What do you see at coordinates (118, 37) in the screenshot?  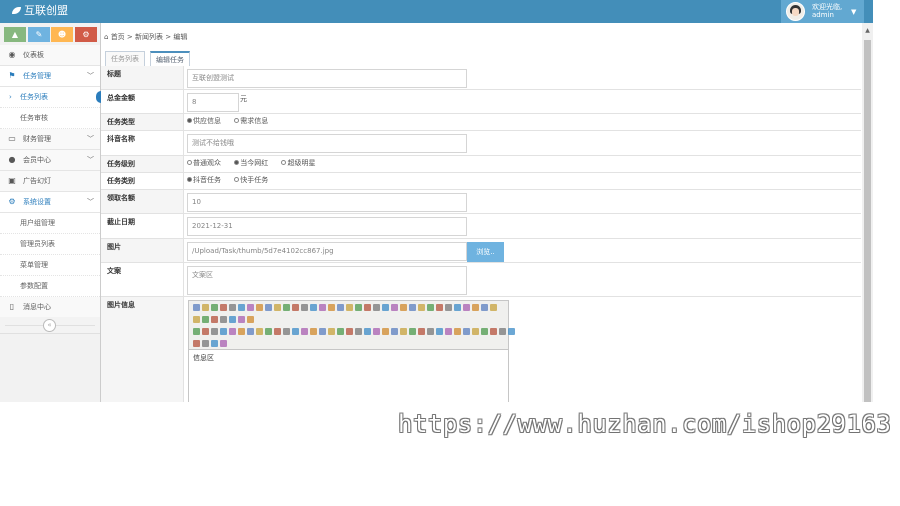 I see `breadcrumb-home: 首页` at bounding box center [118, 37].